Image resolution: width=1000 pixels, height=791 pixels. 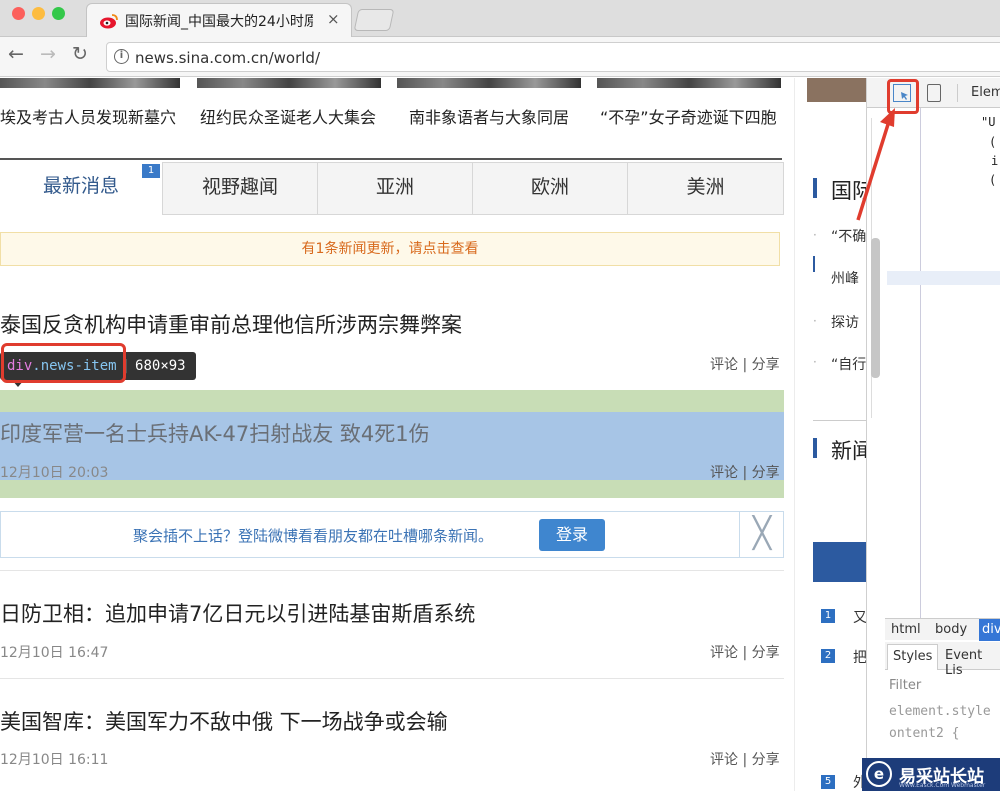 I want to click on forward-button: →, so click(x=48, y=54).